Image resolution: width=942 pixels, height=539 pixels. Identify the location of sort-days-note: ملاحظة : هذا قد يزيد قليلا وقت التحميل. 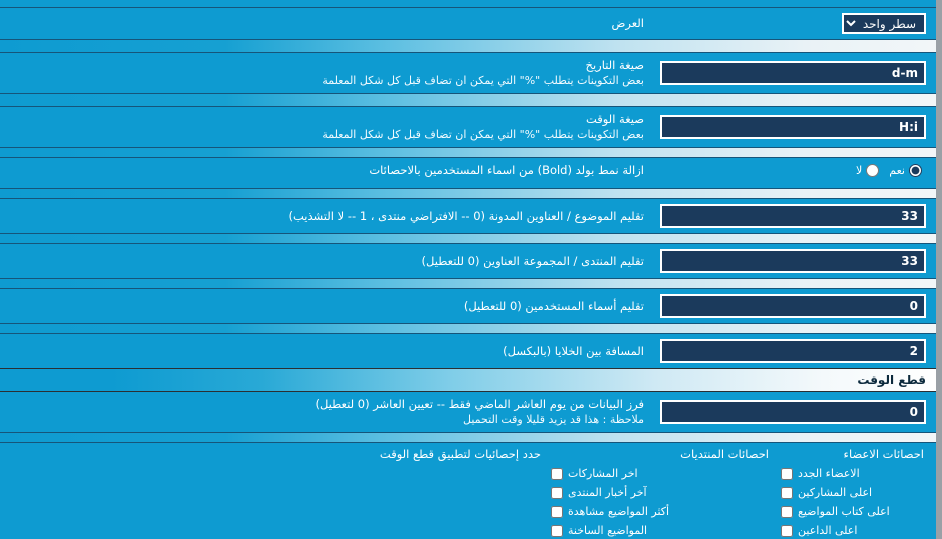
(553, 419).